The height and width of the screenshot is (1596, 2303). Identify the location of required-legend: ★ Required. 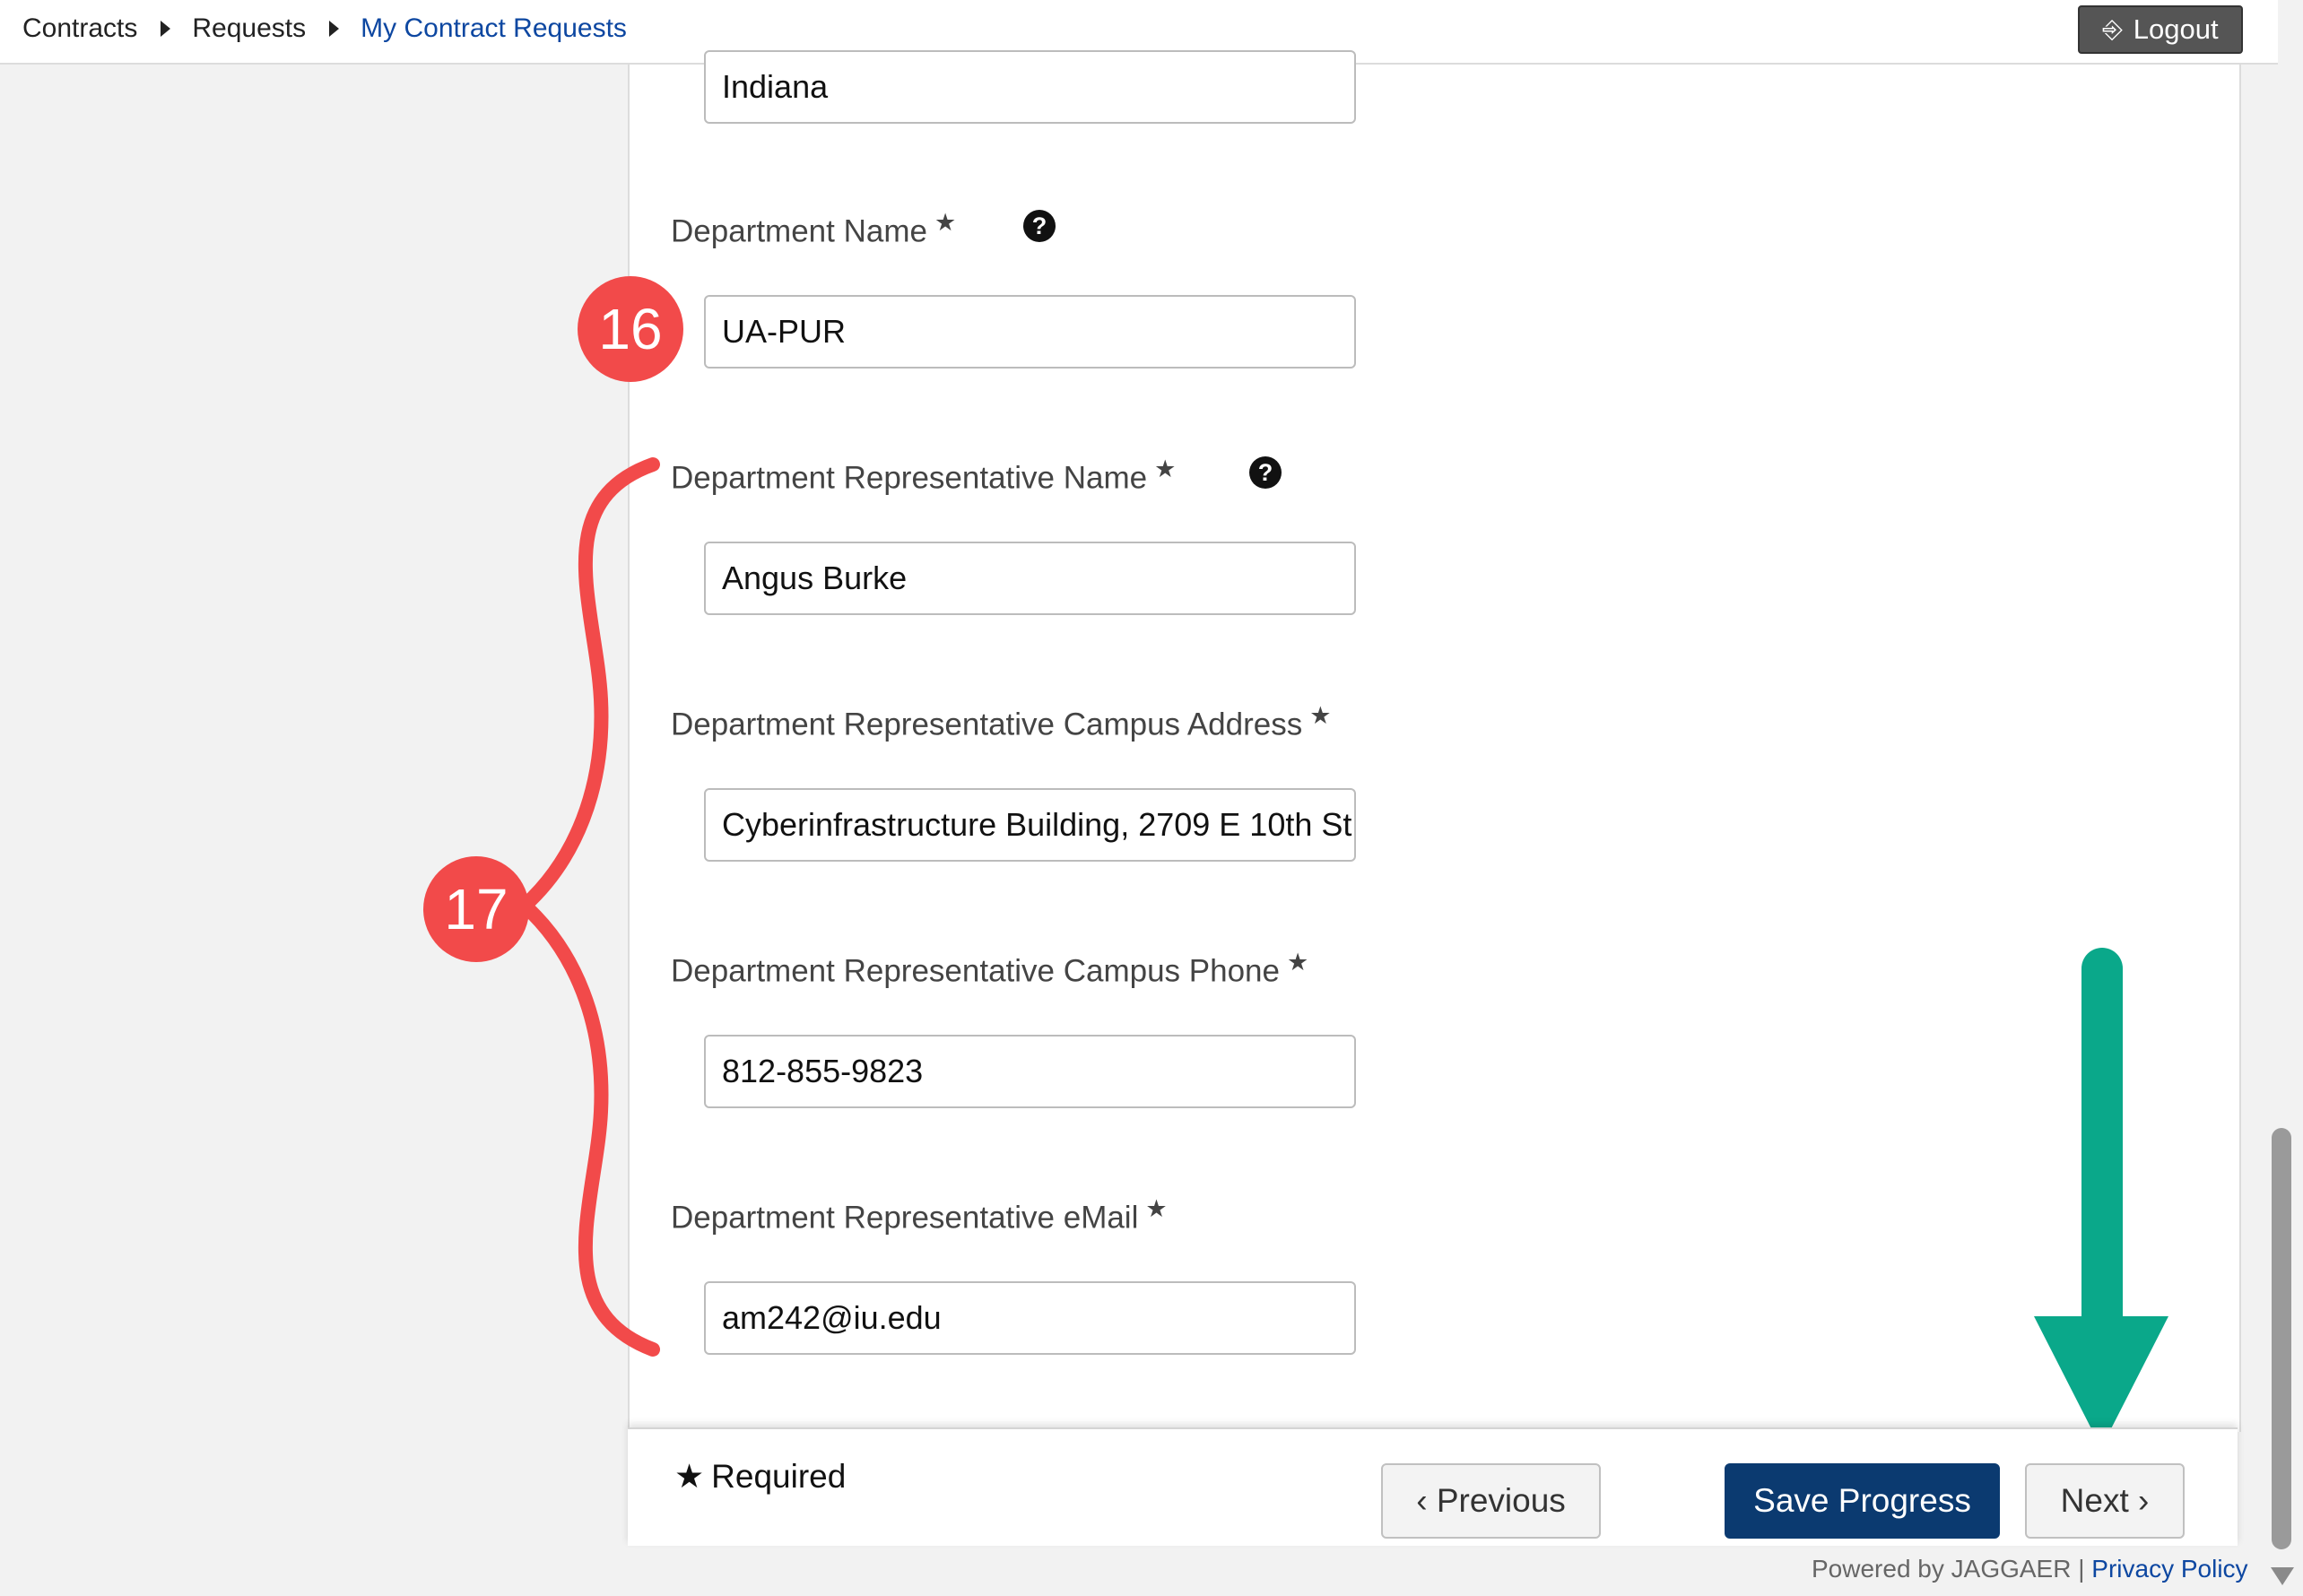
(760, 1477).